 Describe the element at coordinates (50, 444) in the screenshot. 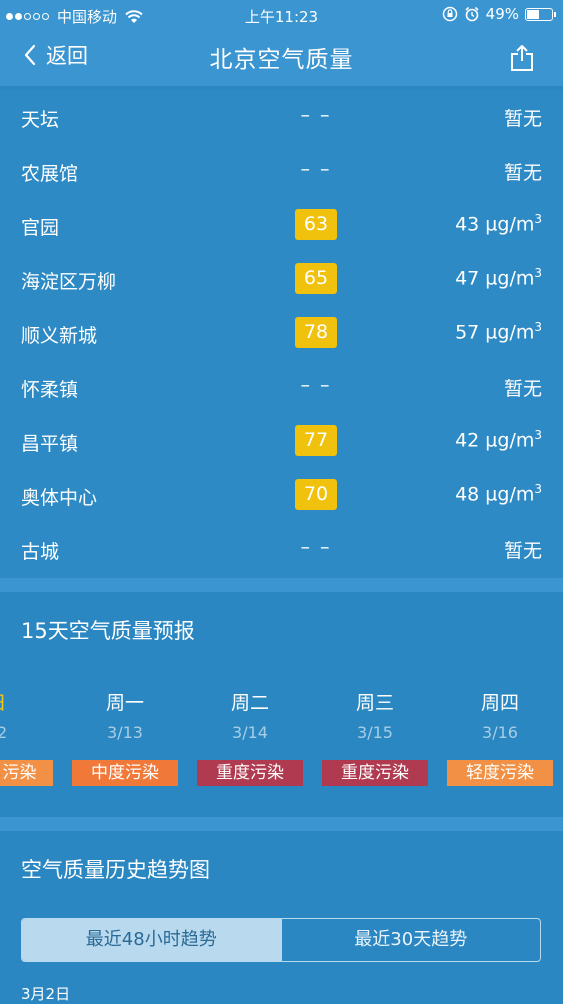

I see `station-name: 昌平镇` at that location.